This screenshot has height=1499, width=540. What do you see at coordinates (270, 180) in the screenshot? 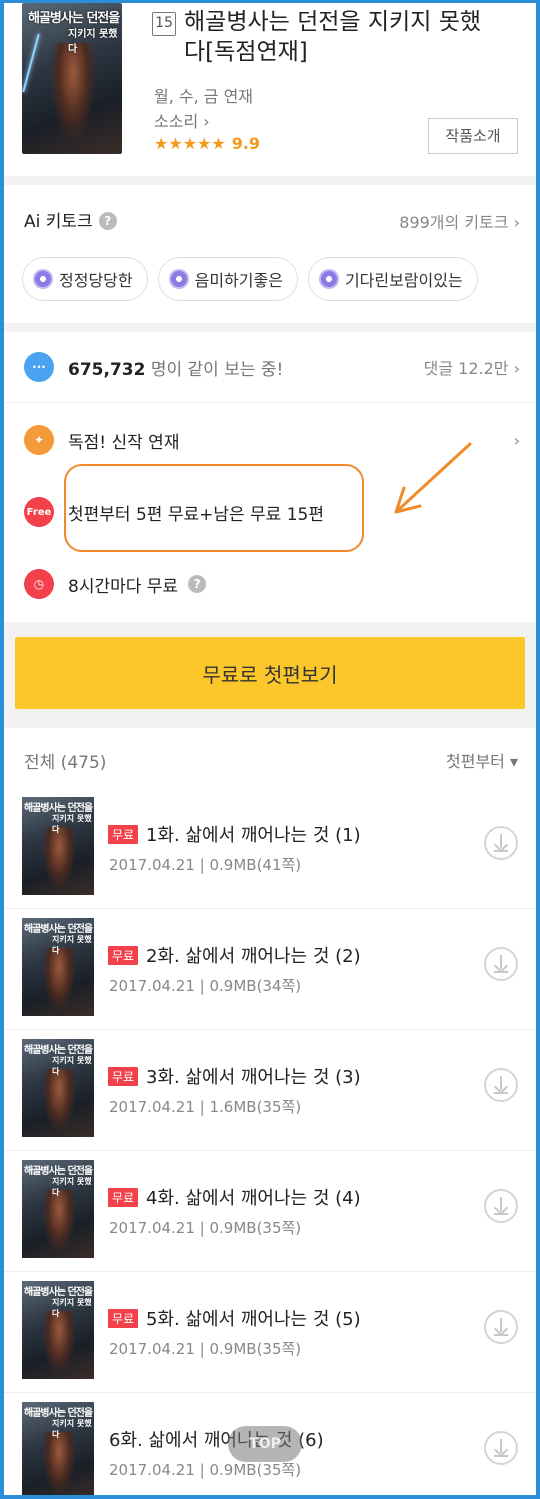
I see `section-divider` at bounding box center [270, 180].